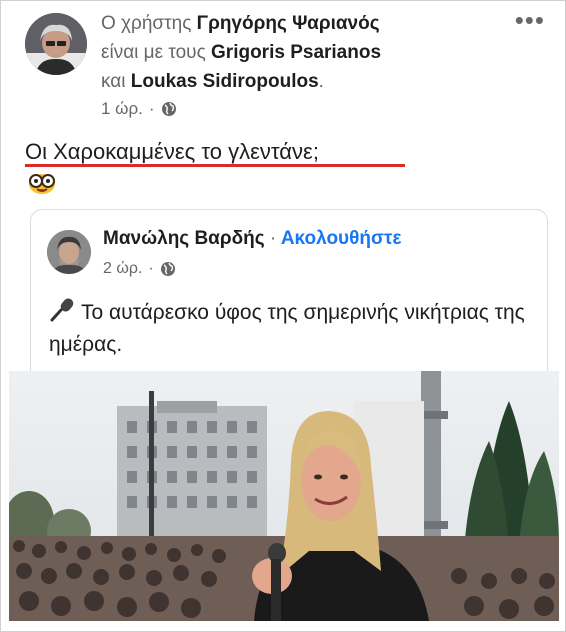  Describe the element at coordinates (341, 238) in the screenshot. I see `follow-button: Ακολουθήστε` at that location.